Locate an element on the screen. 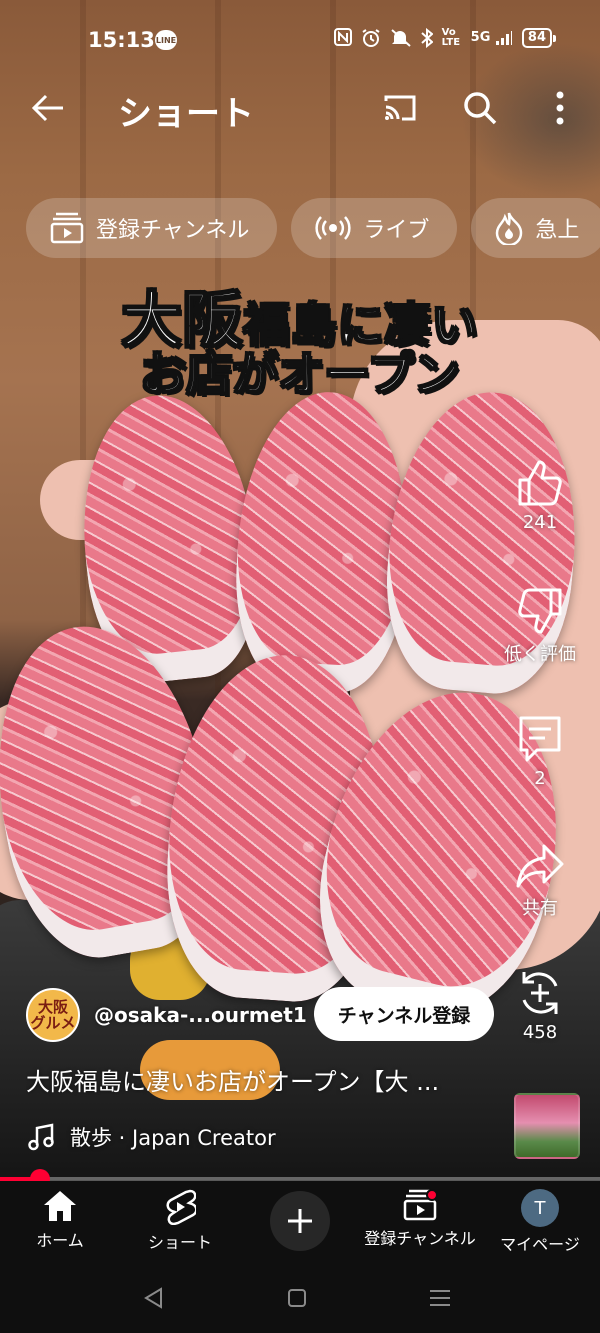 Image resolution: width=600 pixels, height=1333 pixels. share-button: 共有 is located at coordinates (540, 881).